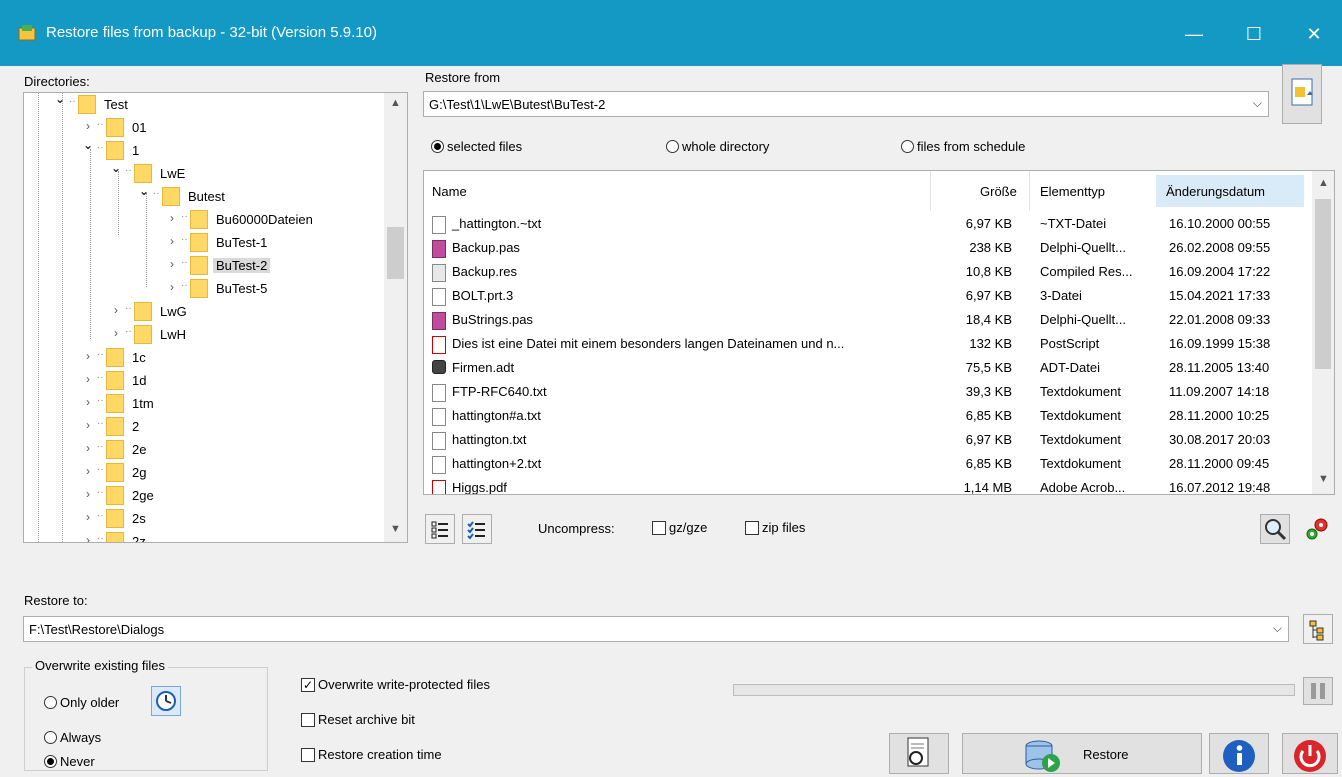 This screenshot has width=1342, height=777. What do you see at coordinates (477, 529) in the screenshot?
I see `details-view-button` at bounding box center [477, 529].